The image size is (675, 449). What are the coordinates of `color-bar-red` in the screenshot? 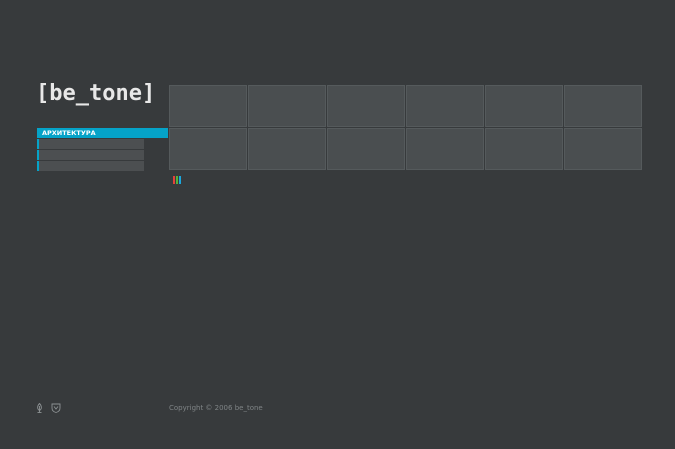 It's located at (174, 180).